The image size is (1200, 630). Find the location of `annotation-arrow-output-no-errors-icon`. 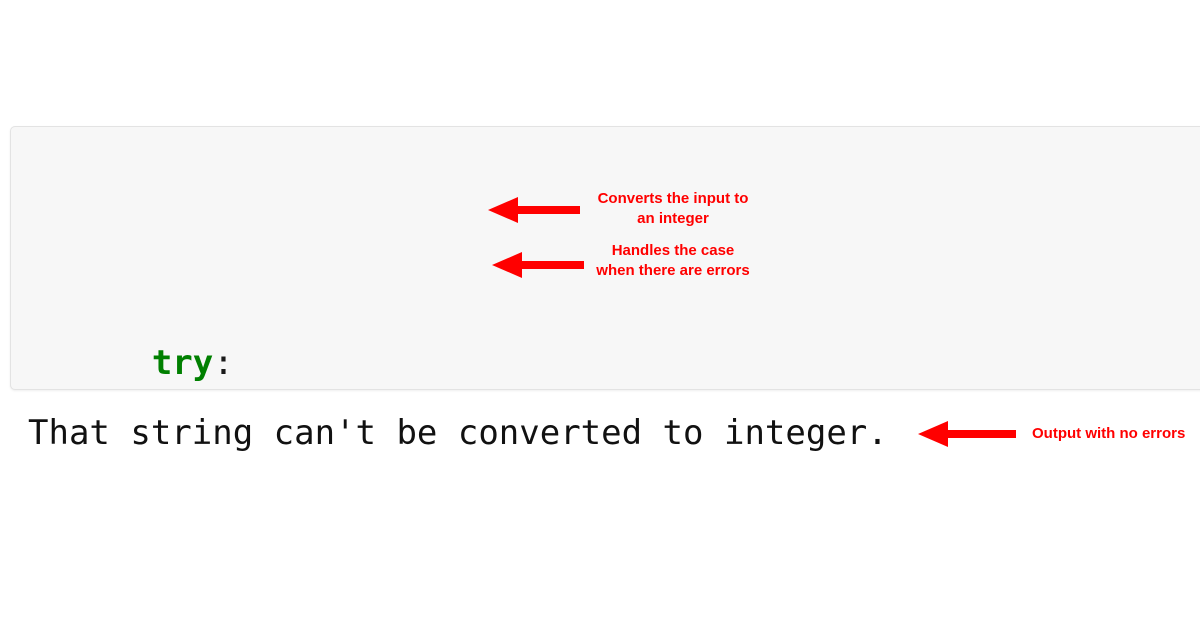

annotation-arrow-output-no-errors-icon is located at coordinates (967, 434).